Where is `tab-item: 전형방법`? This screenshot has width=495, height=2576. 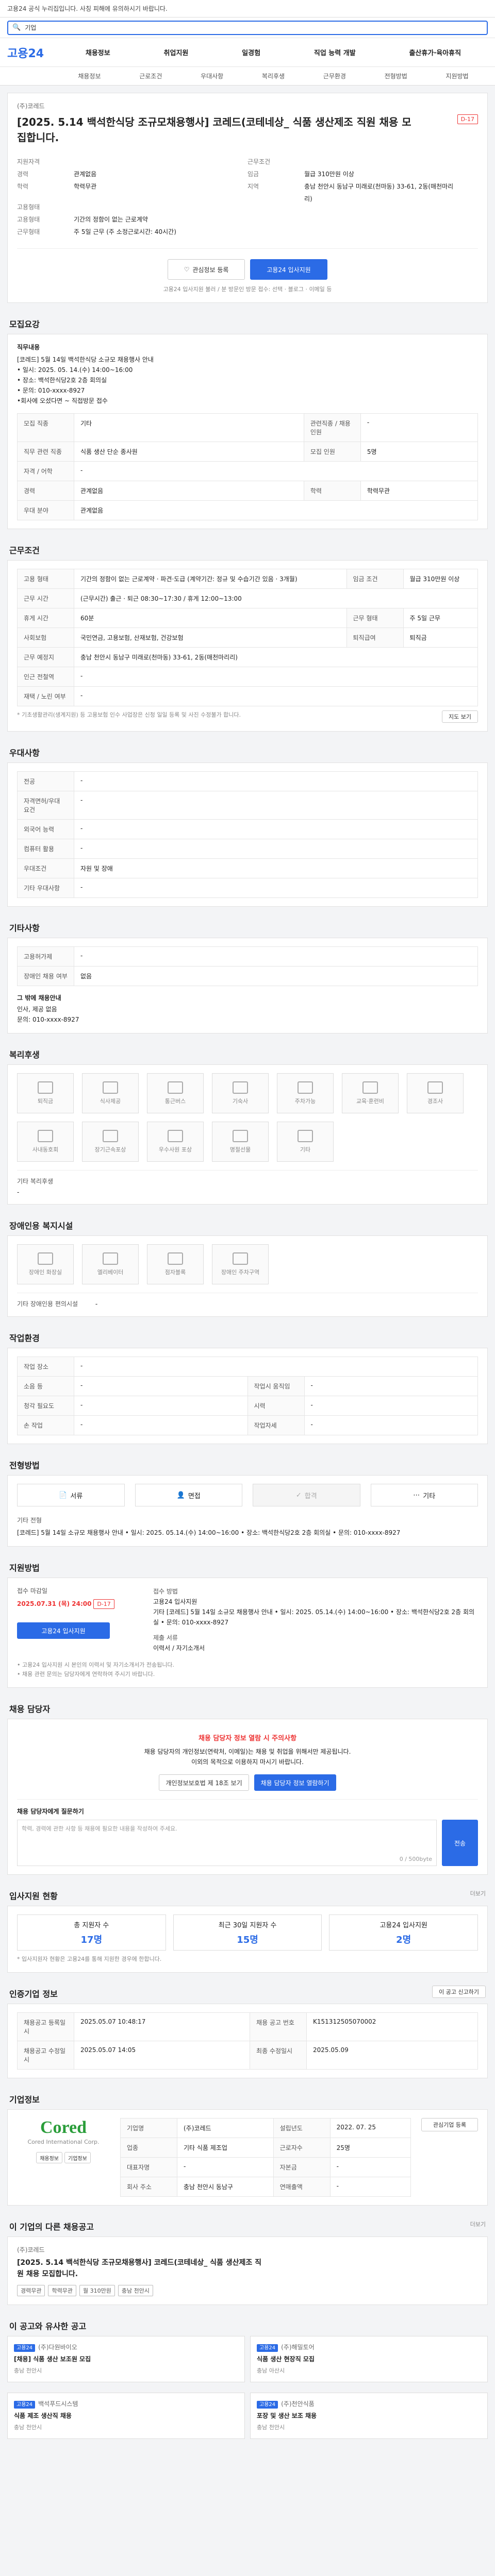 tab-item: 전형방법 is located at coordinates (395, 76).